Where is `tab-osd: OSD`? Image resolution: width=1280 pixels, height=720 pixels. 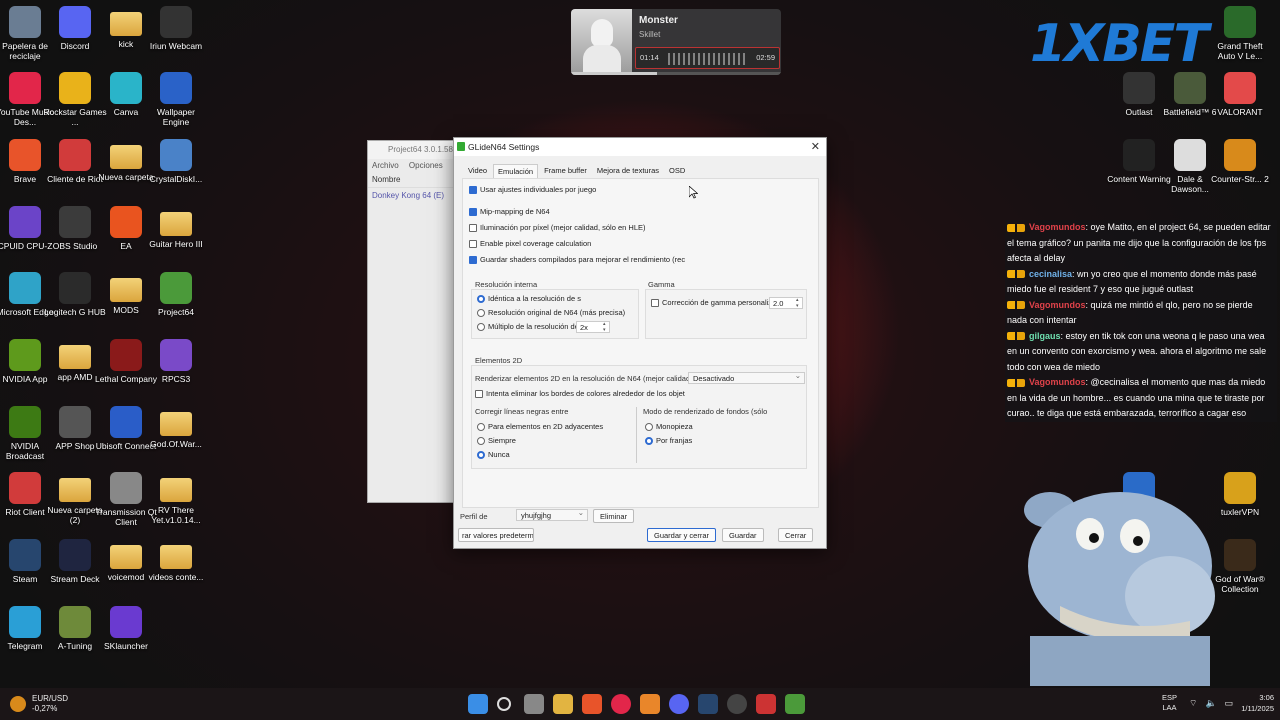
tab-osd: OSD is located at coordinates (677, 171).